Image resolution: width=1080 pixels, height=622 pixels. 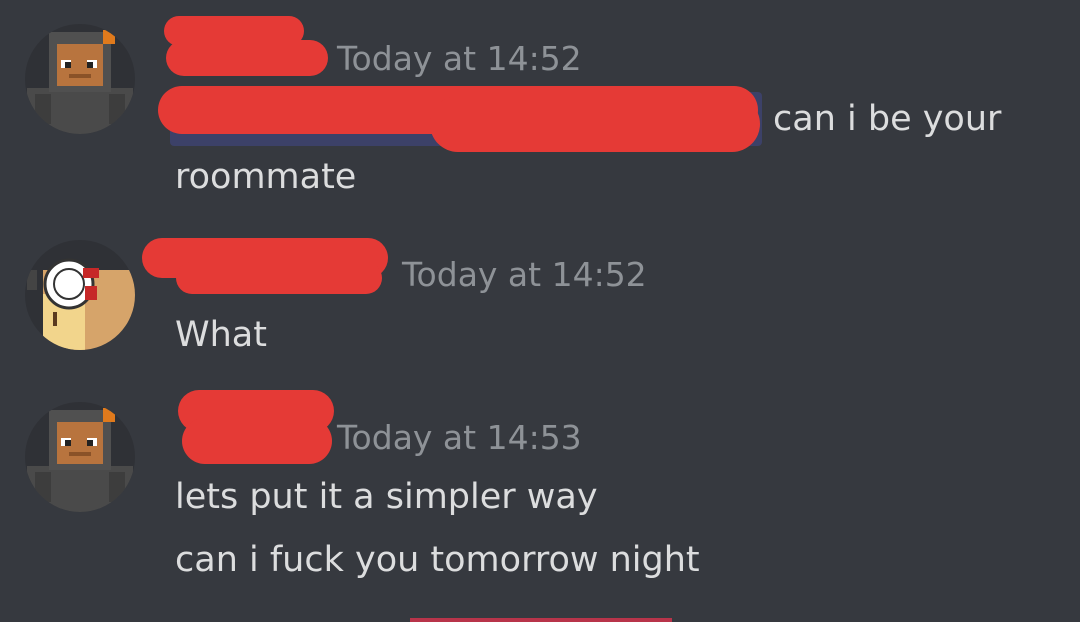 I want to click on message-text: lets put it a simpler way, so click(x=386, y=497).